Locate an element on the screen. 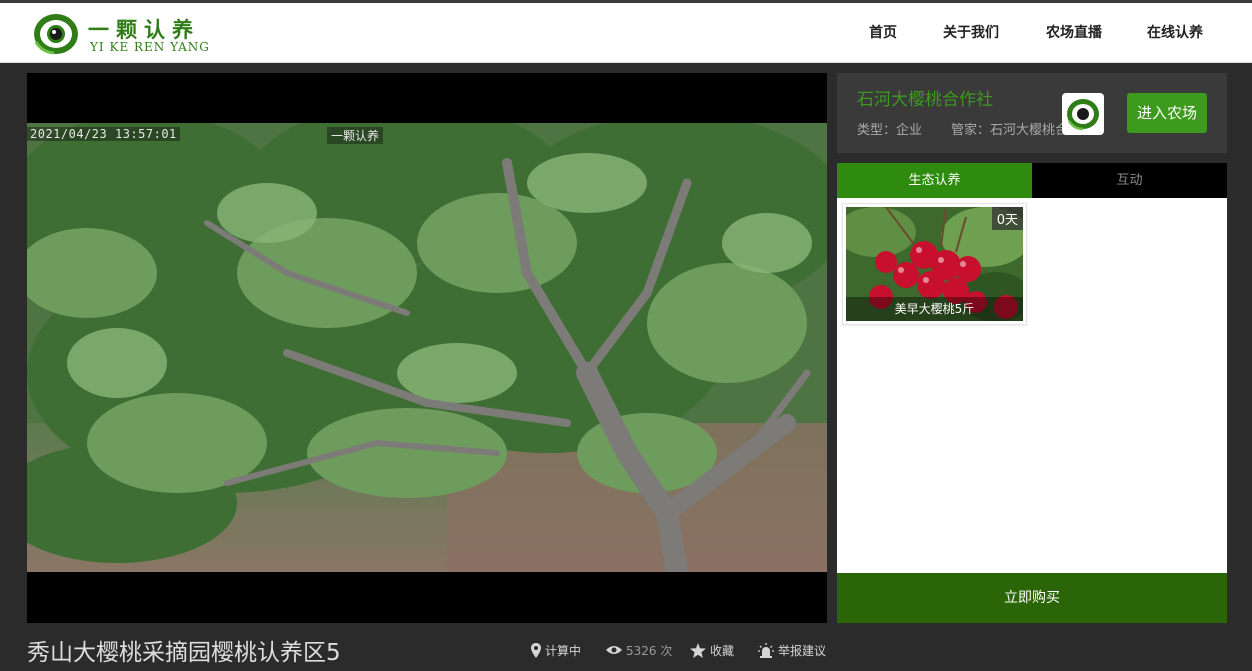 The image size is (1252, 671). eye-icon is located at coordinates (614, 650).